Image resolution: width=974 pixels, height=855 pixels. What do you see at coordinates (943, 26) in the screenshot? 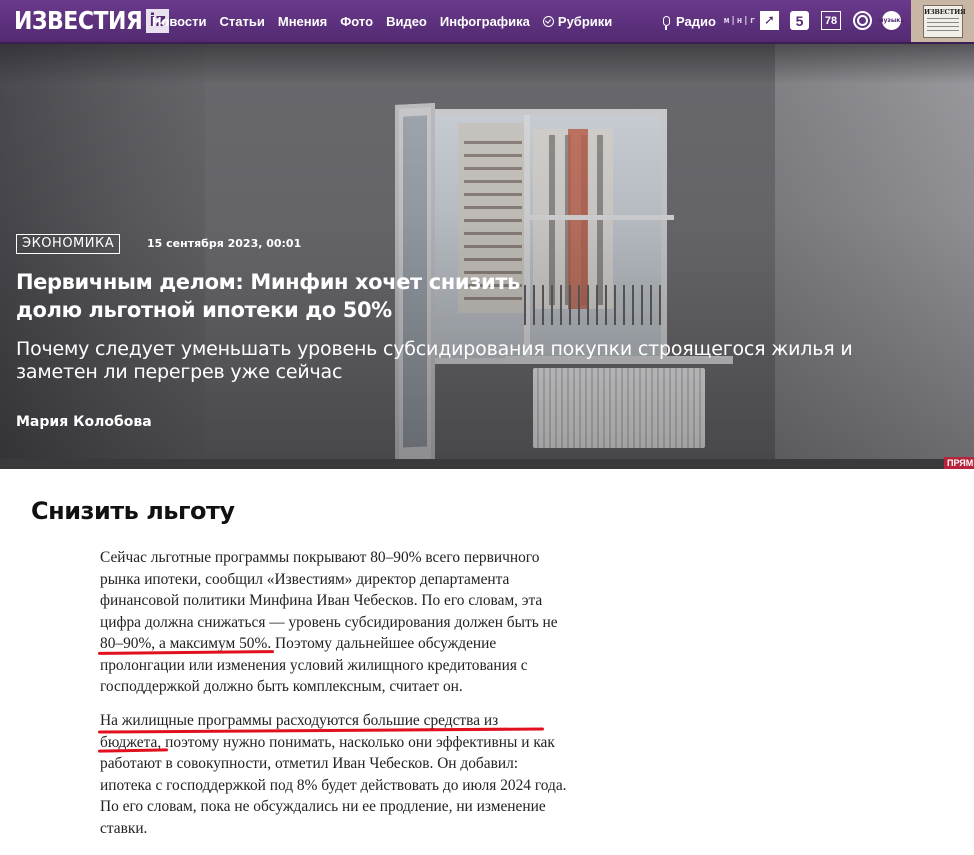
I see `newspaper-text-lines` at bounding box center [943, 26].